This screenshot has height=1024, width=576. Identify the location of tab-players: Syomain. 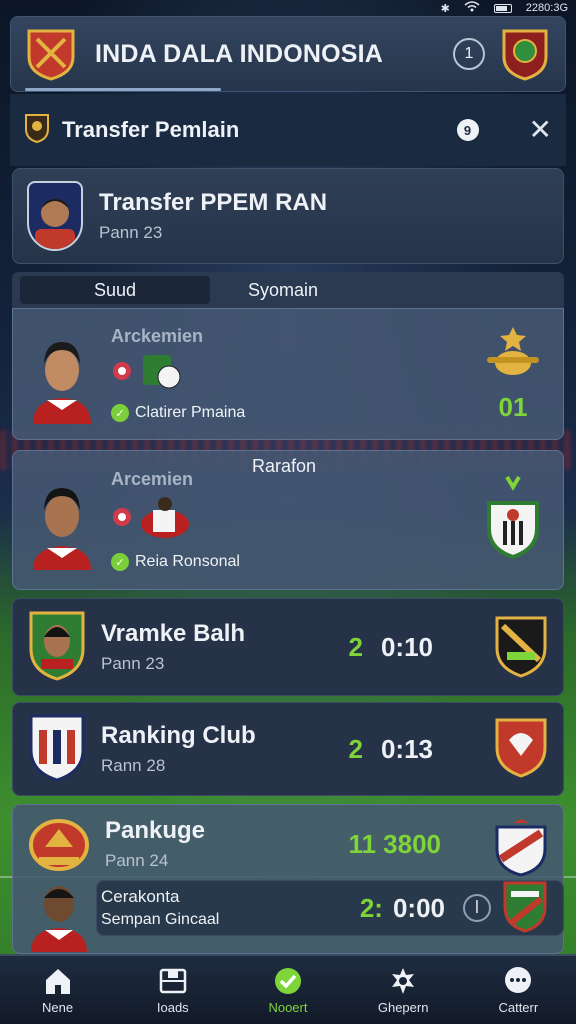
(283, 290).